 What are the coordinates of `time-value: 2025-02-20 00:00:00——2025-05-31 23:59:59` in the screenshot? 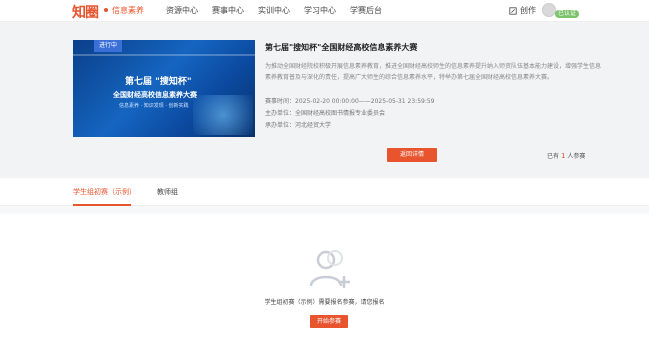 It's located at (365, 101).